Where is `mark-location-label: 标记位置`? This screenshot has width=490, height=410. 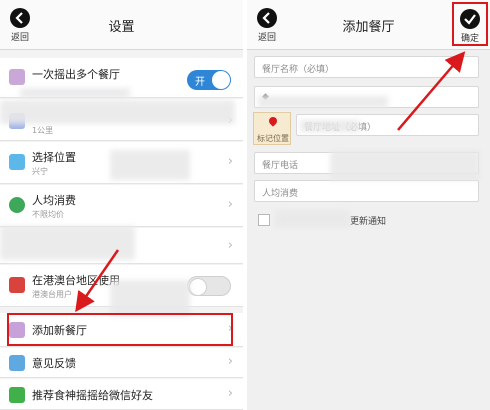
mark-location-label: 标记位置 is located at coordinates (273, 138).